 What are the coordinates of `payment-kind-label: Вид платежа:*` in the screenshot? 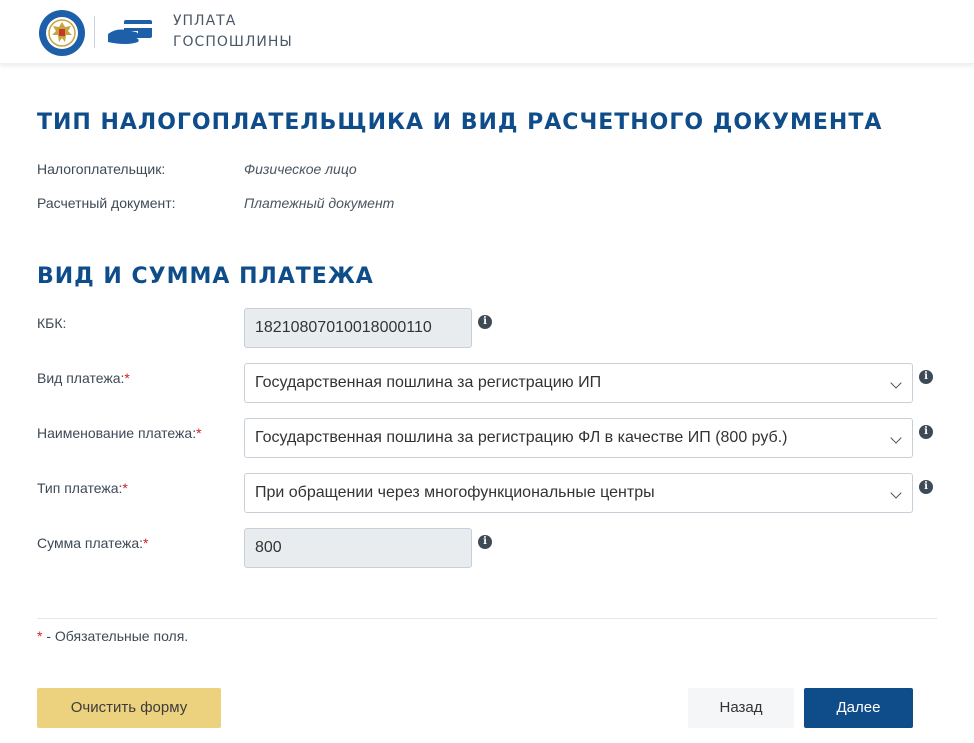 It's located at (83, 378).